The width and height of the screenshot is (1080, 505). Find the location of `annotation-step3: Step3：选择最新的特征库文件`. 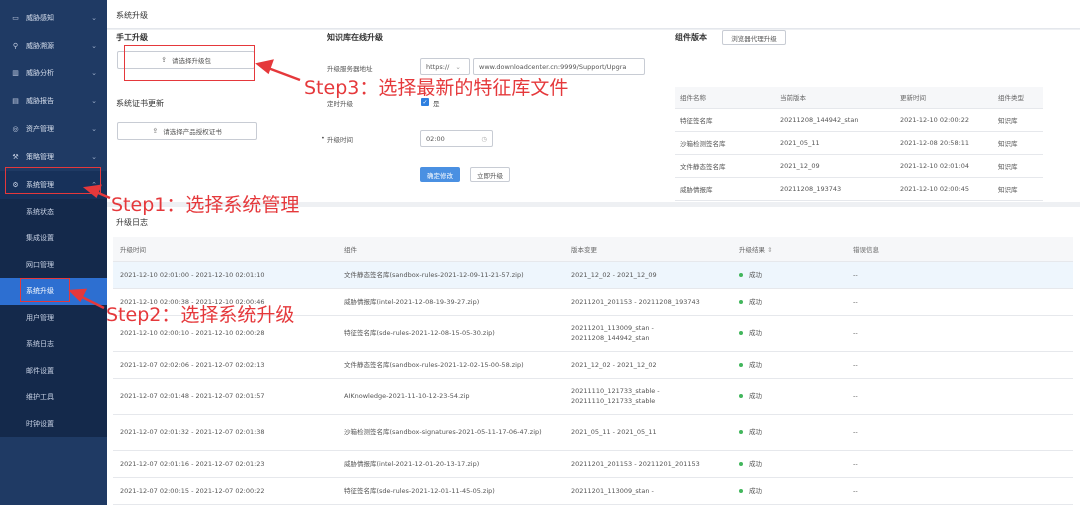

annotation-step3: Step3：选择最新的特征库文件 is located at coordinates (436, 88).